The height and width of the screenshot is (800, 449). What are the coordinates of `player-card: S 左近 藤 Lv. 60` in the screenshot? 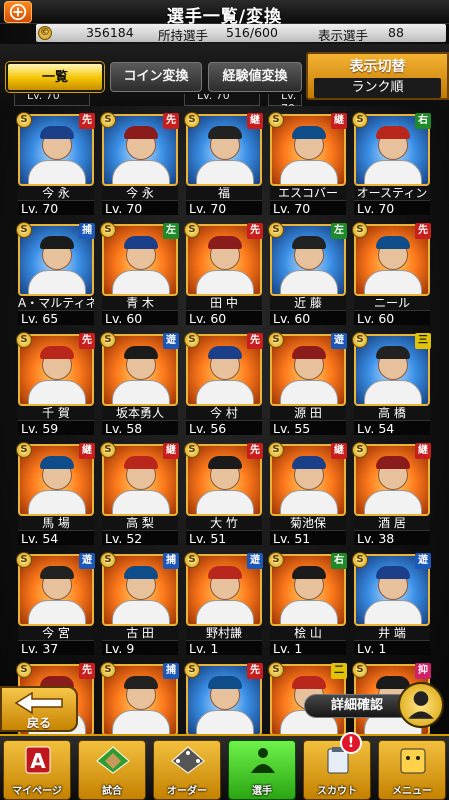 It's located at (308, 274).